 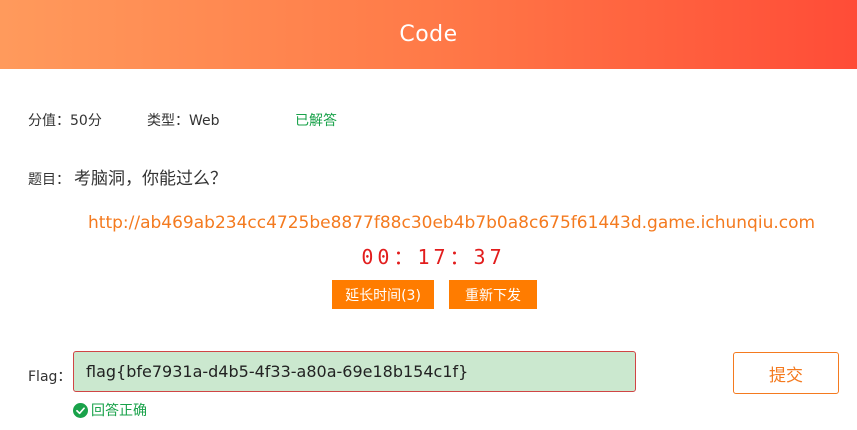 What do you see at coordinates (354, 371) in the screenshot?
I see `flag-input` at bounding box center [354, 371].